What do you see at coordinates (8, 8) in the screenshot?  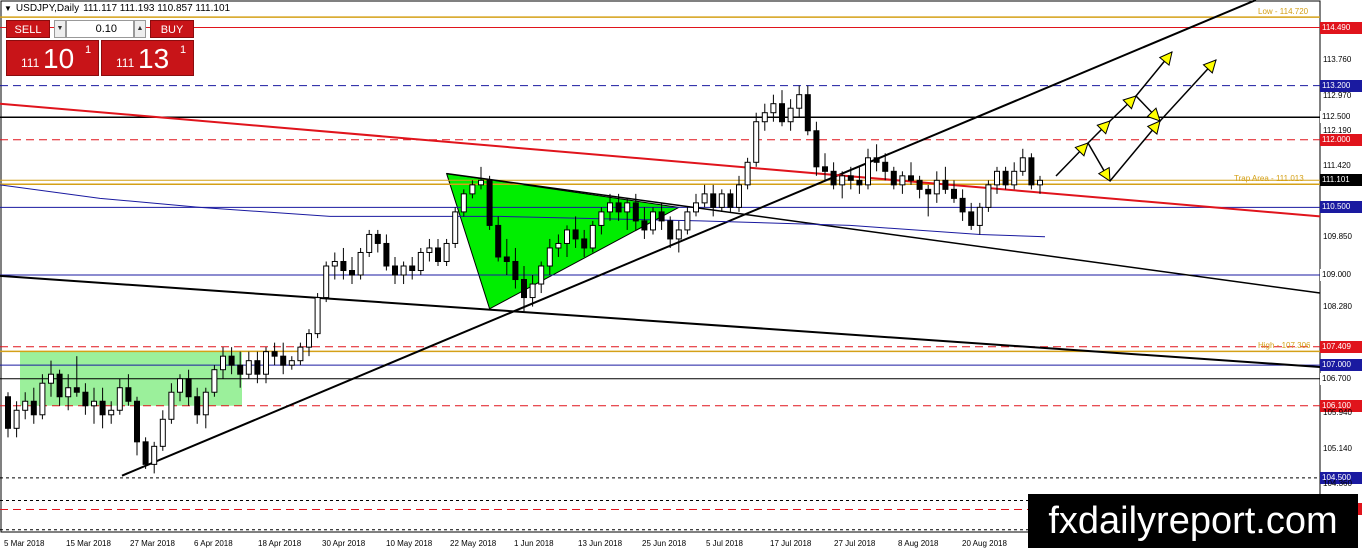 I see `collapse-icon: ▼` at bounding box center [8, 8].